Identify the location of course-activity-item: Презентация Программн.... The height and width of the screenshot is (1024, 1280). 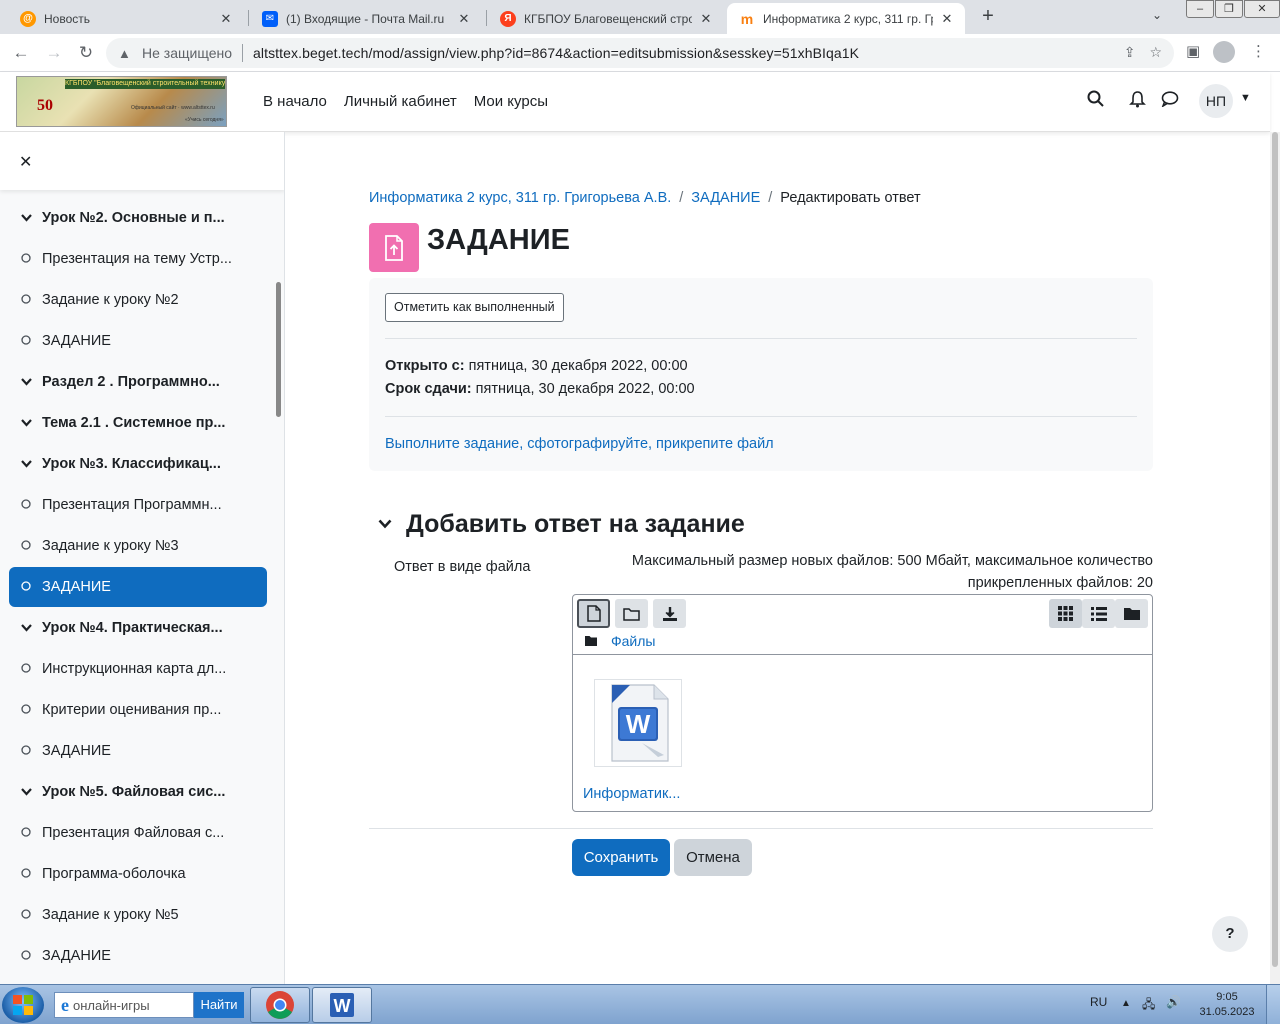
(138, 505).